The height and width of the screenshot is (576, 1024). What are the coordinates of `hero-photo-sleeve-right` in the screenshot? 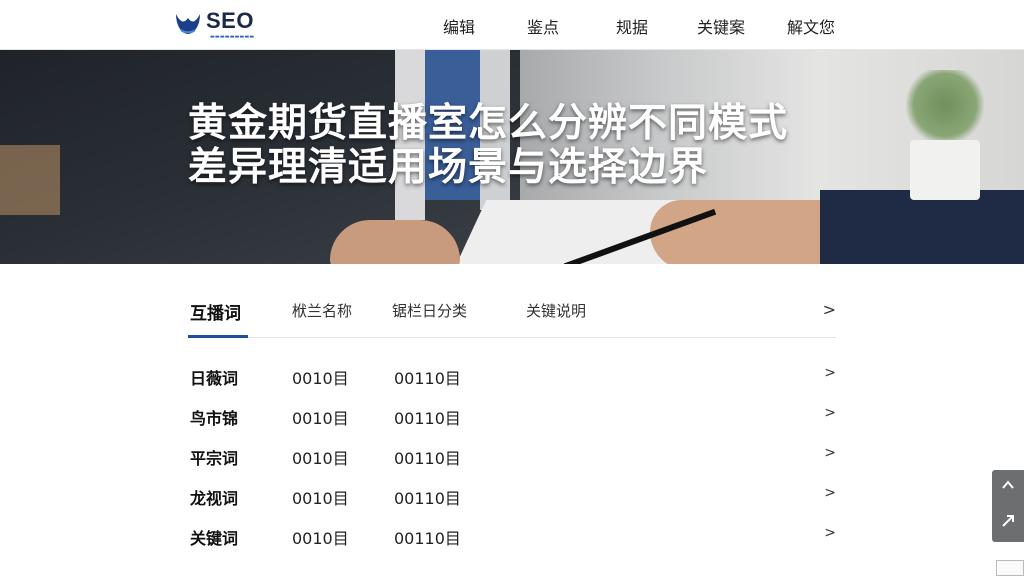 It's located at (922, 227).